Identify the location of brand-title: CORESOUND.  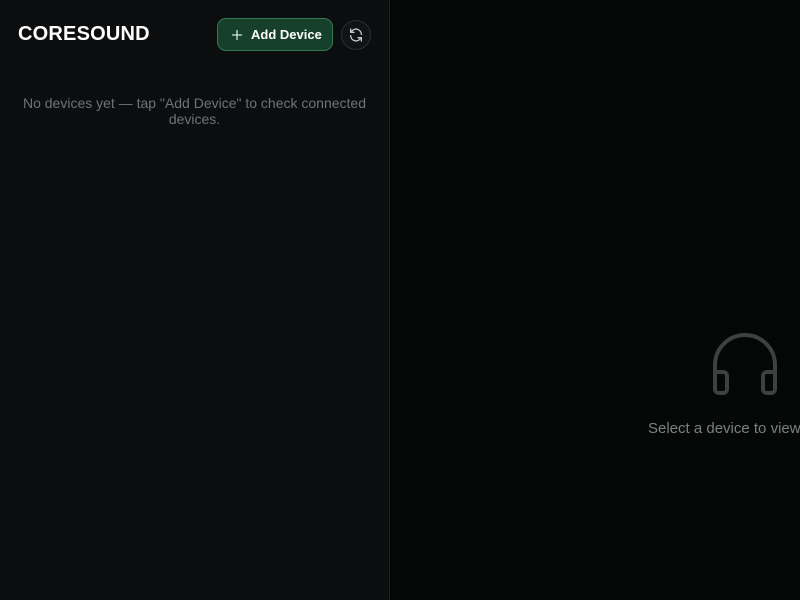
(84, 34).